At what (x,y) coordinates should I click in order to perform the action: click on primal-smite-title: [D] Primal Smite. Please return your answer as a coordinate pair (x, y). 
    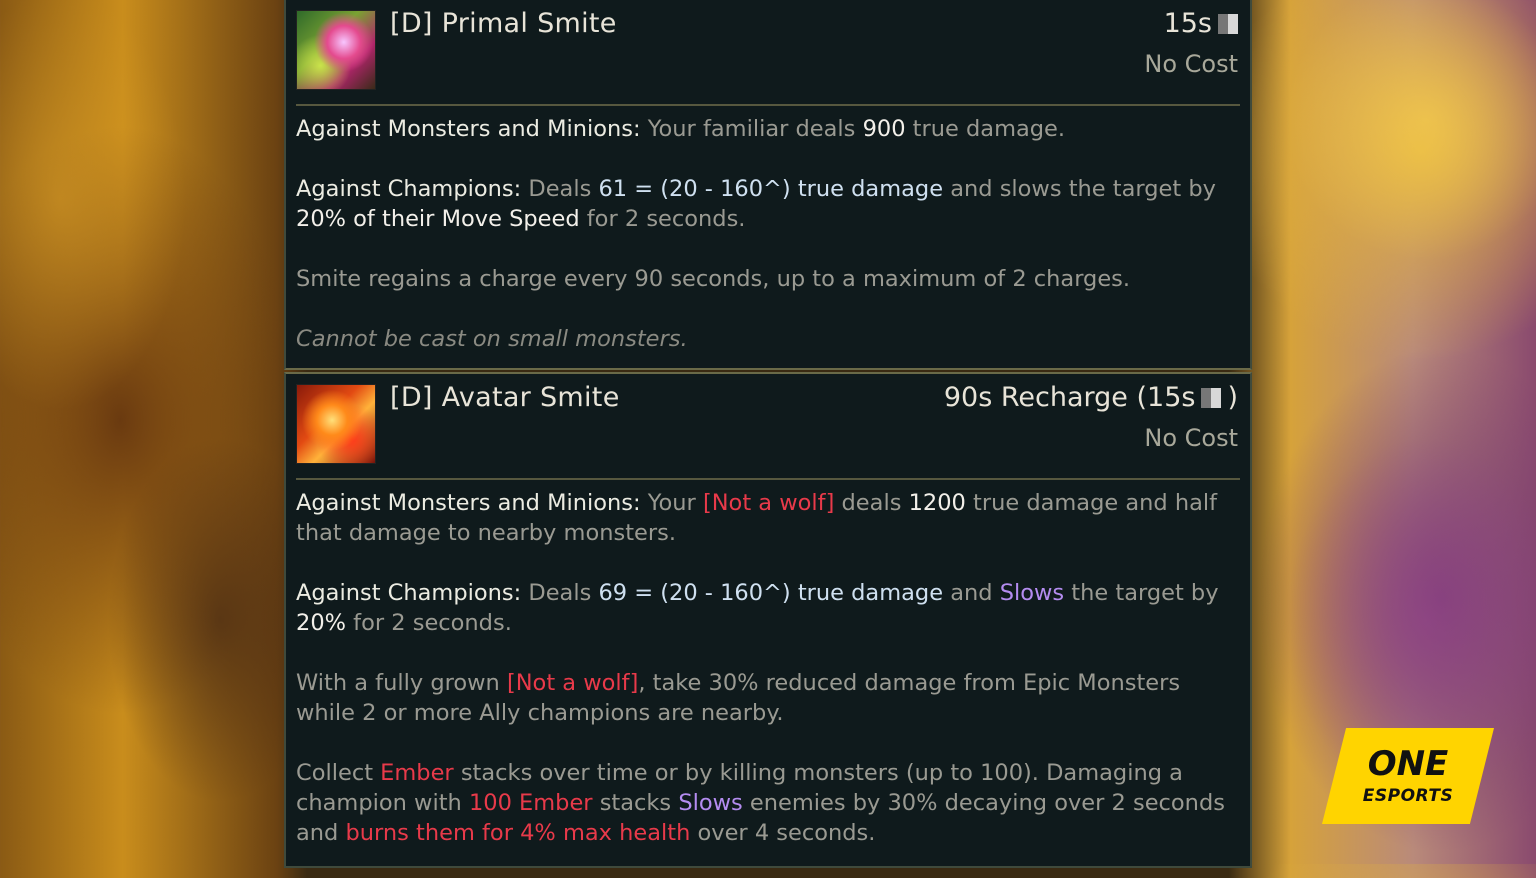
    Looking at the image, I should click on (503, 23).